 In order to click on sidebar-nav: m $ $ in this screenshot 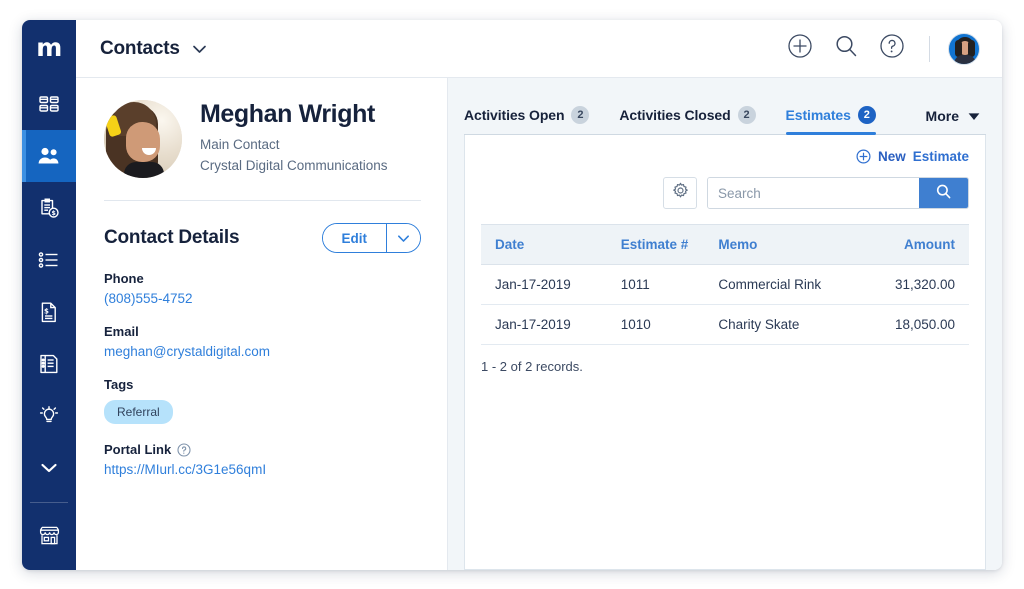, I will do `click(49, 295)`.